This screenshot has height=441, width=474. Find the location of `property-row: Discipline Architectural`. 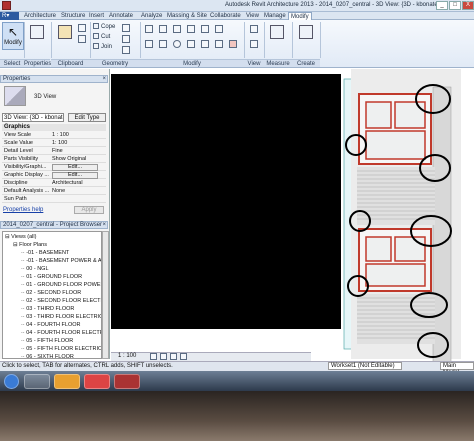

property-row: Discipline Architectural is located at coordinates (54, 183).